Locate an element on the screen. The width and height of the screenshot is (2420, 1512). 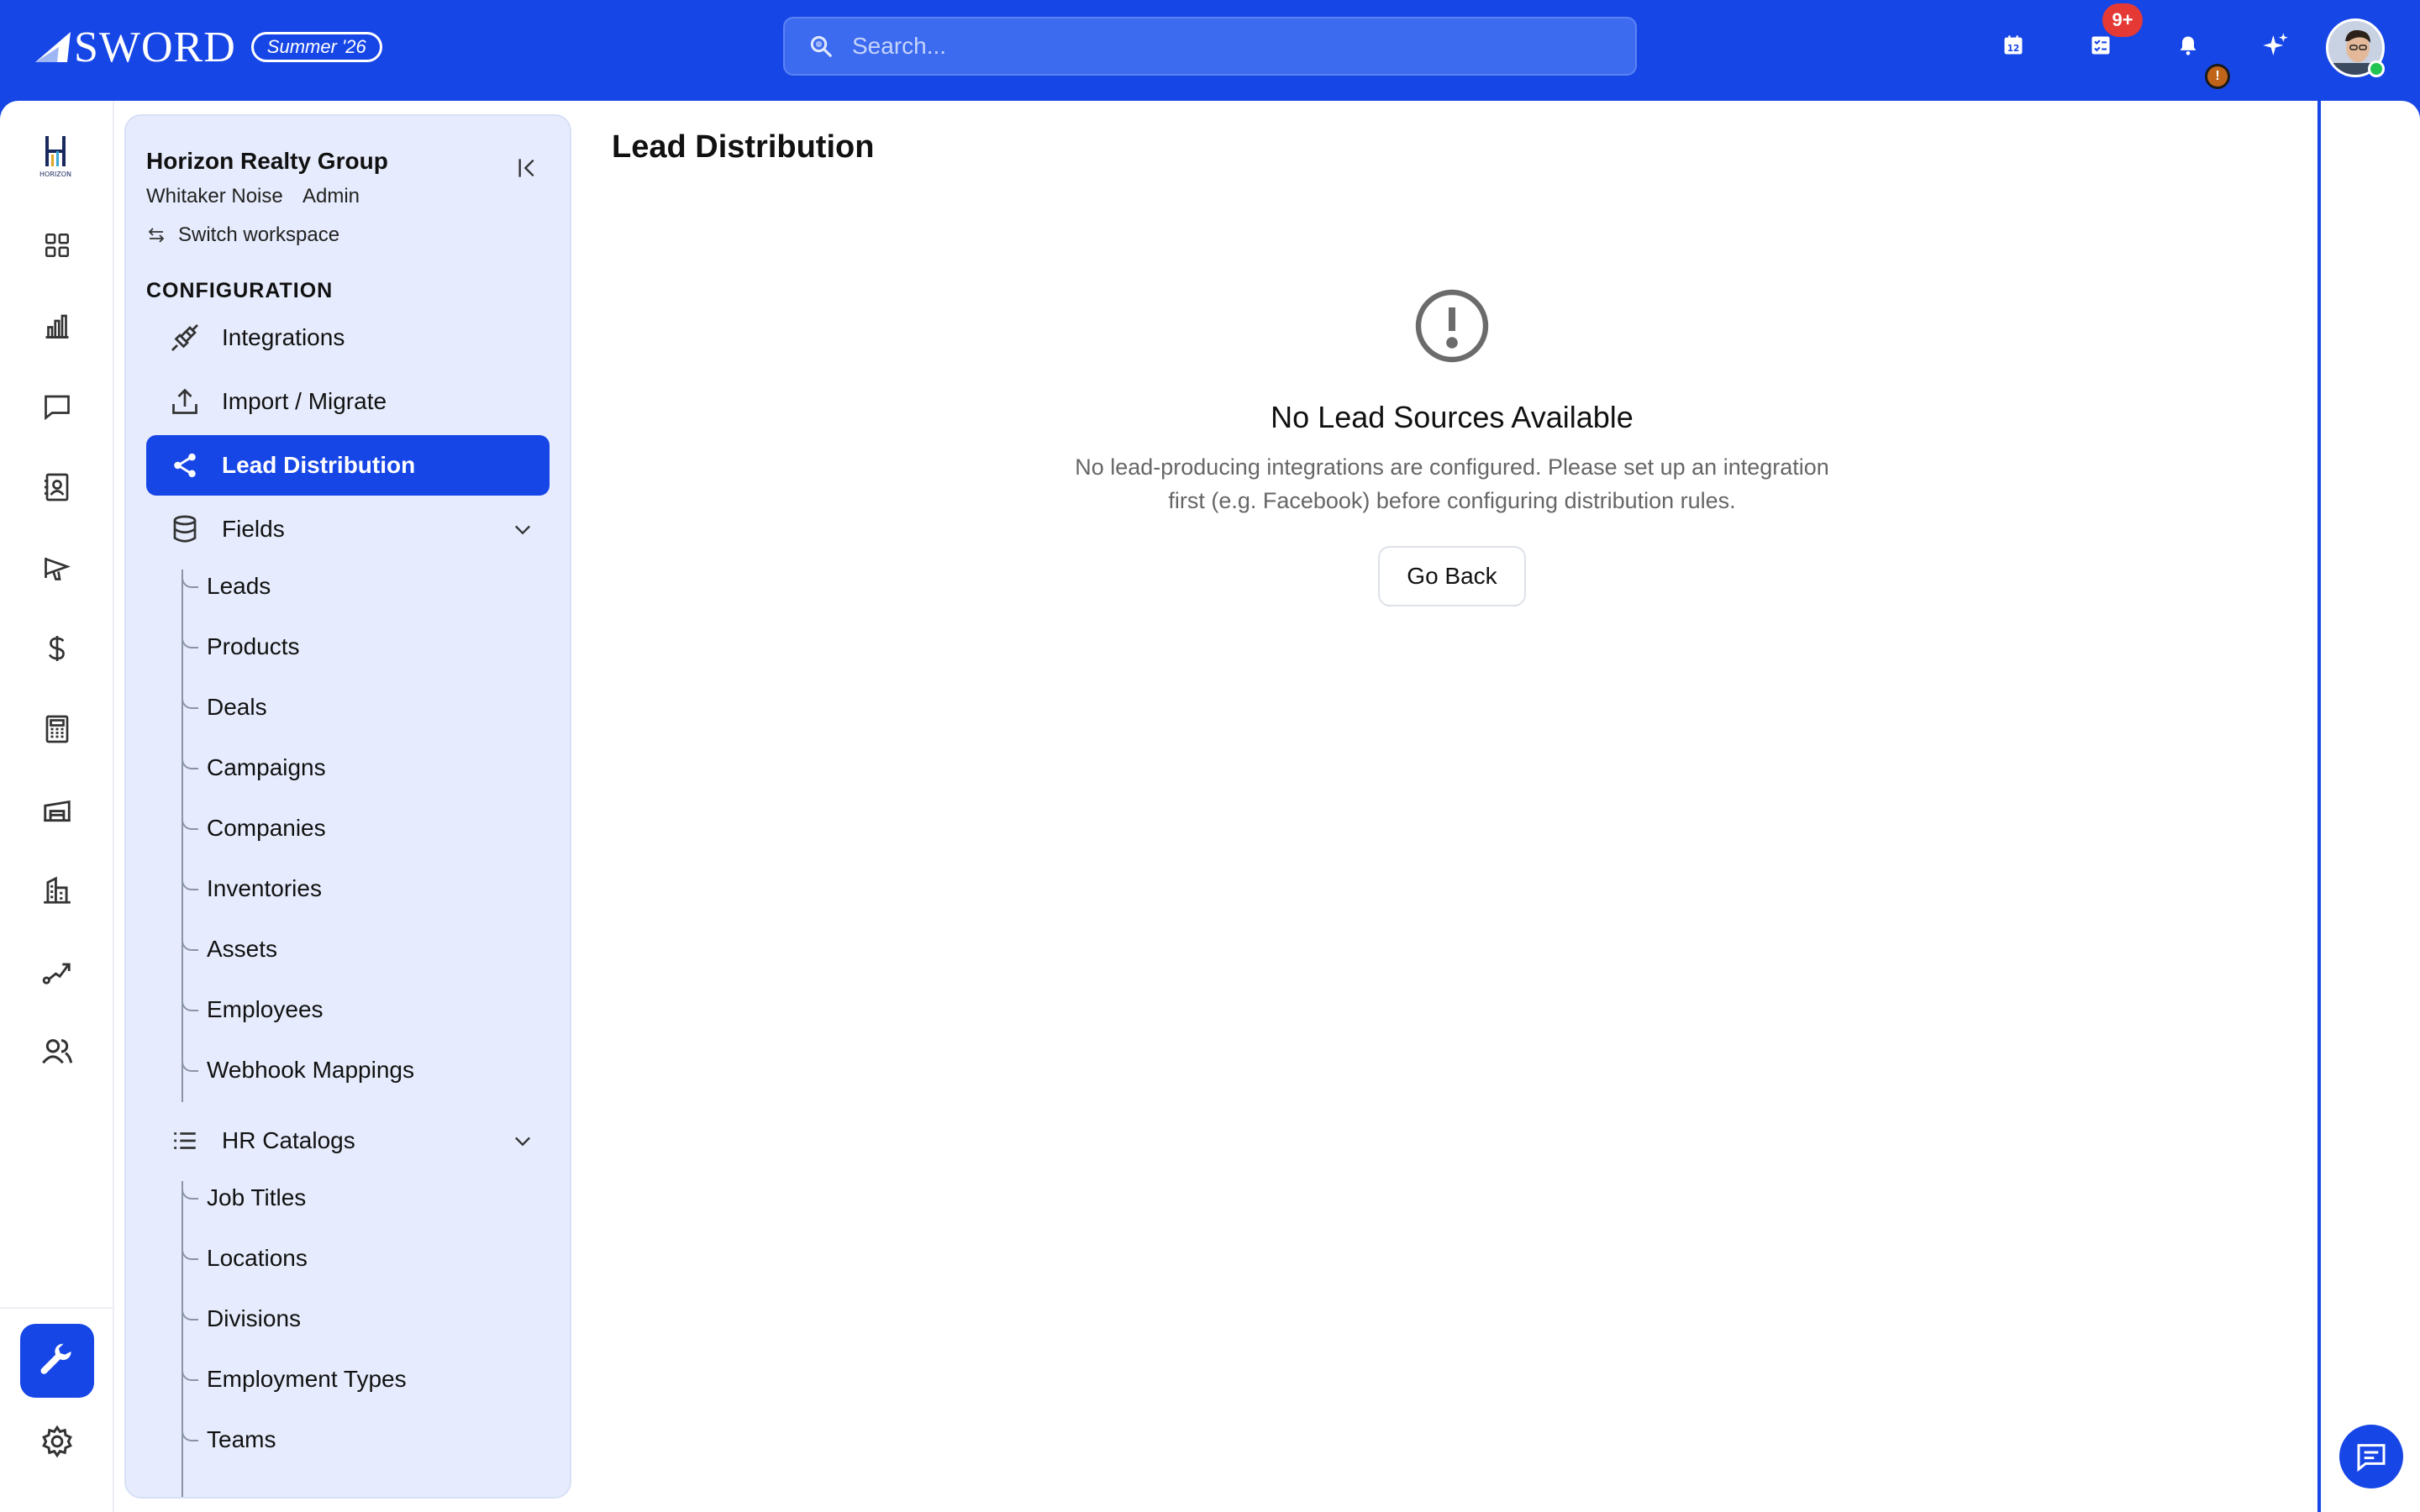
season-badge: Summer '26 is located at coordinates (316, 47).